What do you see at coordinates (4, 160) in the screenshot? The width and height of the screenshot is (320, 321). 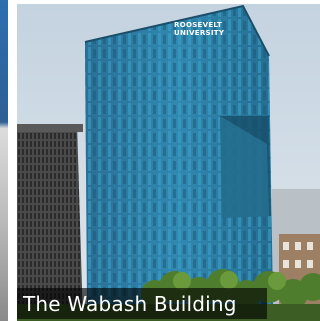 I see `adjacent-photo-edge` at bounding box center [4, 160].